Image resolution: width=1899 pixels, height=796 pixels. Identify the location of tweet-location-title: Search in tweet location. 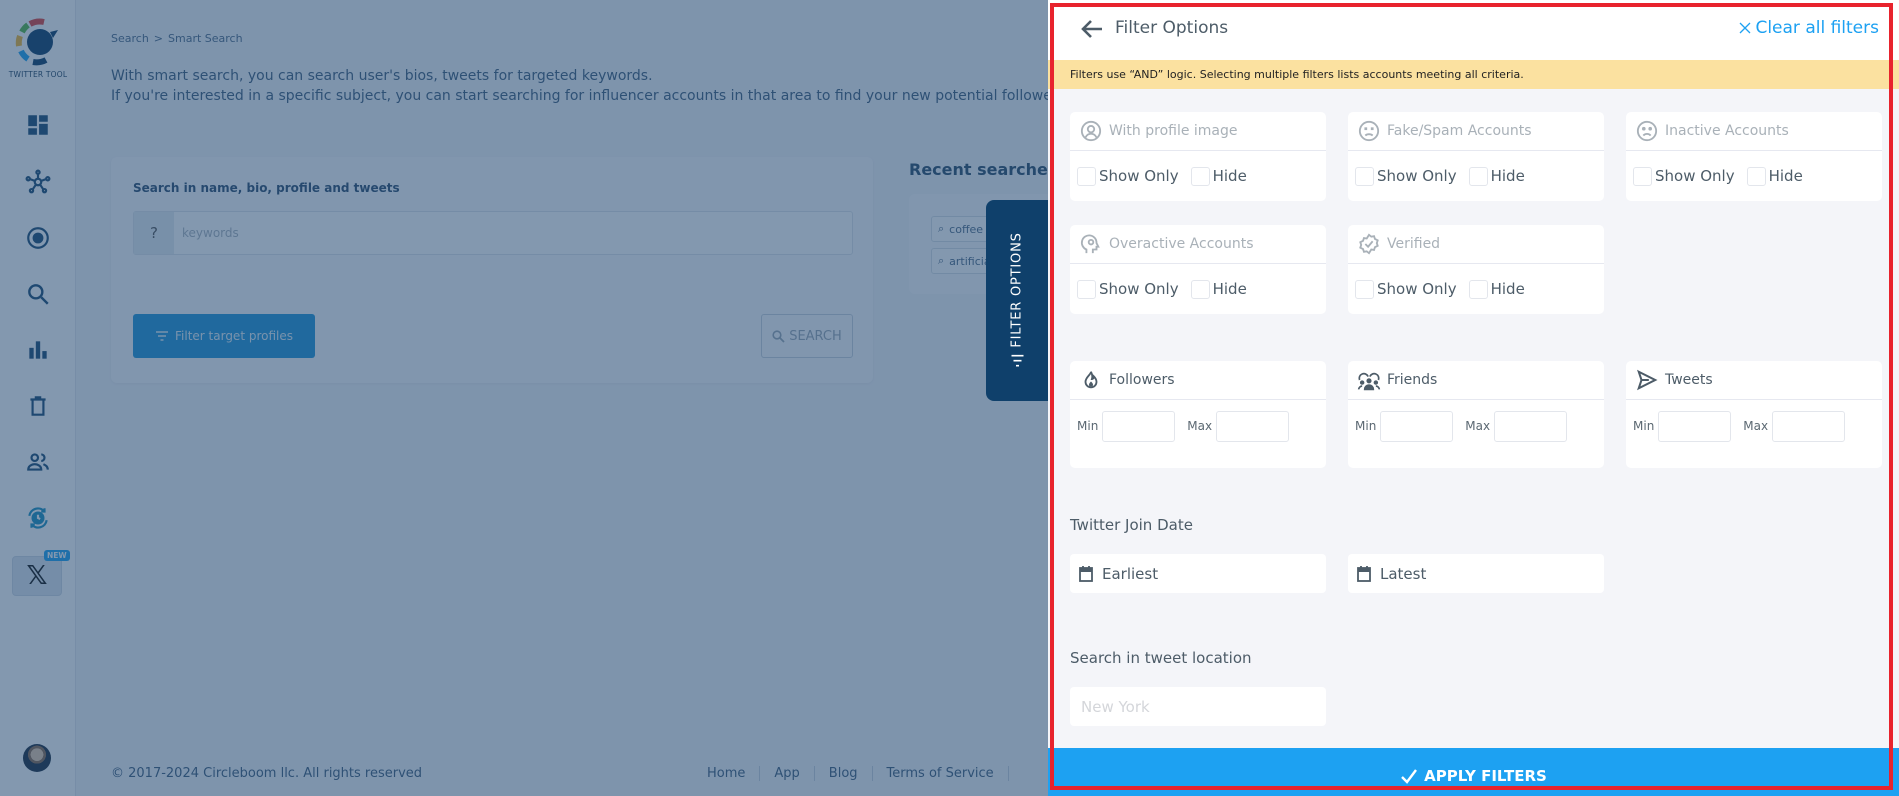
(1161, 658).